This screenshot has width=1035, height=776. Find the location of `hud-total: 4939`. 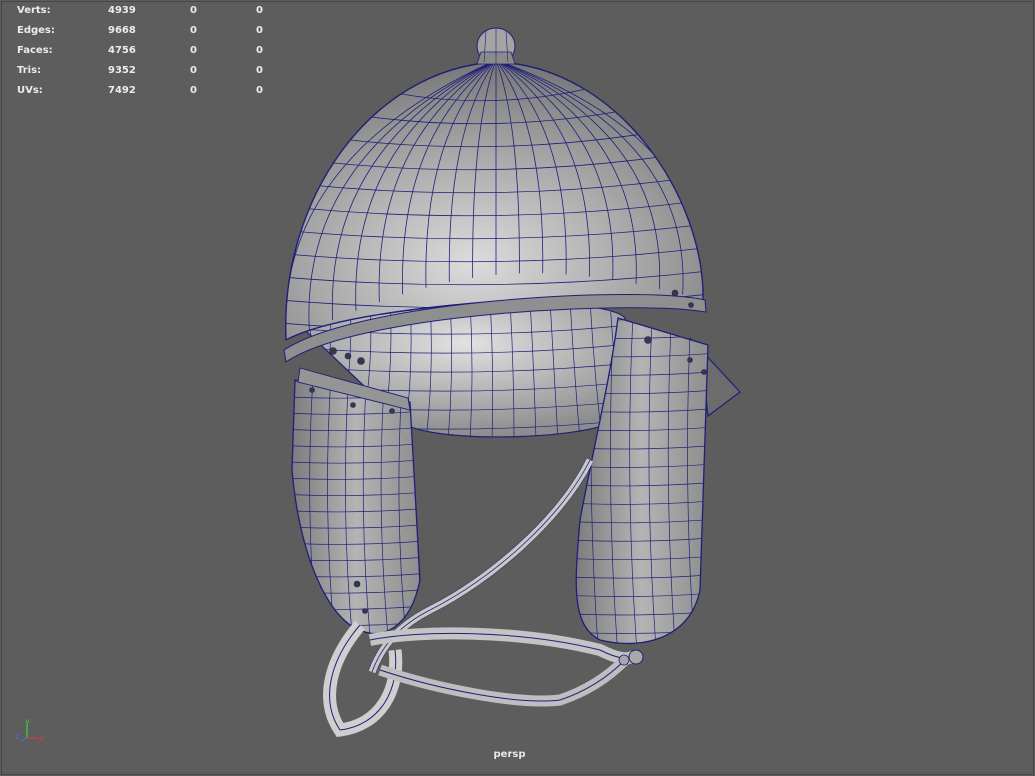

hud-total: 4939 is located at coordinates (122, 10).